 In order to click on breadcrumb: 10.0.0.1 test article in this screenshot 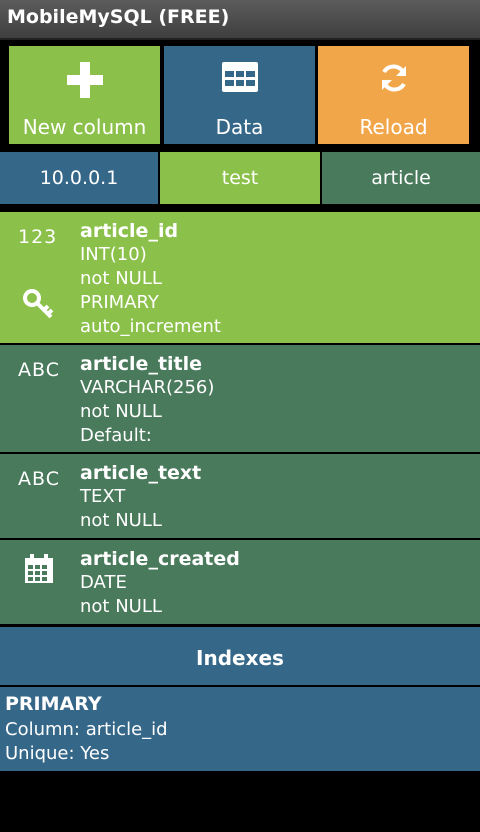, I will do `click(240, 178)`.